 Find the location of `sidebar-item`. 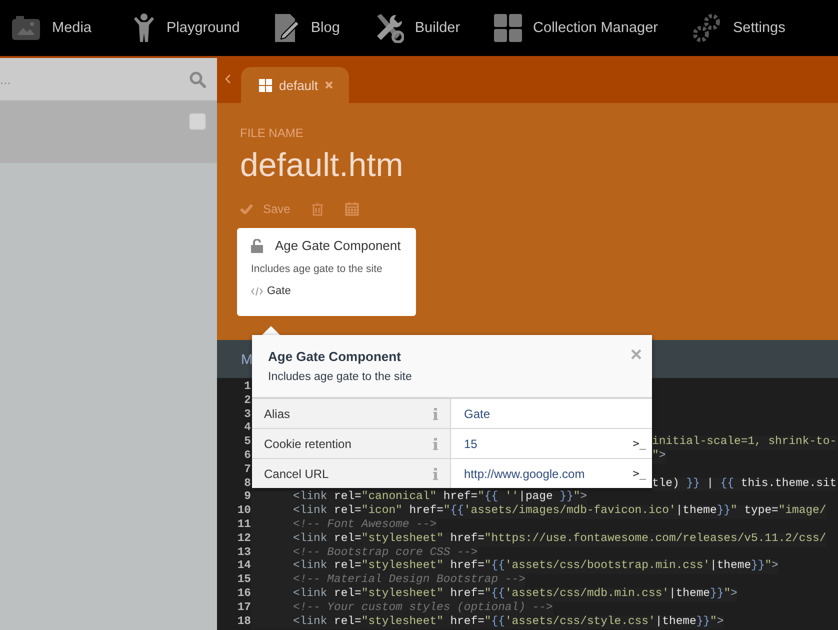

sidebar-item is located at coordinates (108, 132).